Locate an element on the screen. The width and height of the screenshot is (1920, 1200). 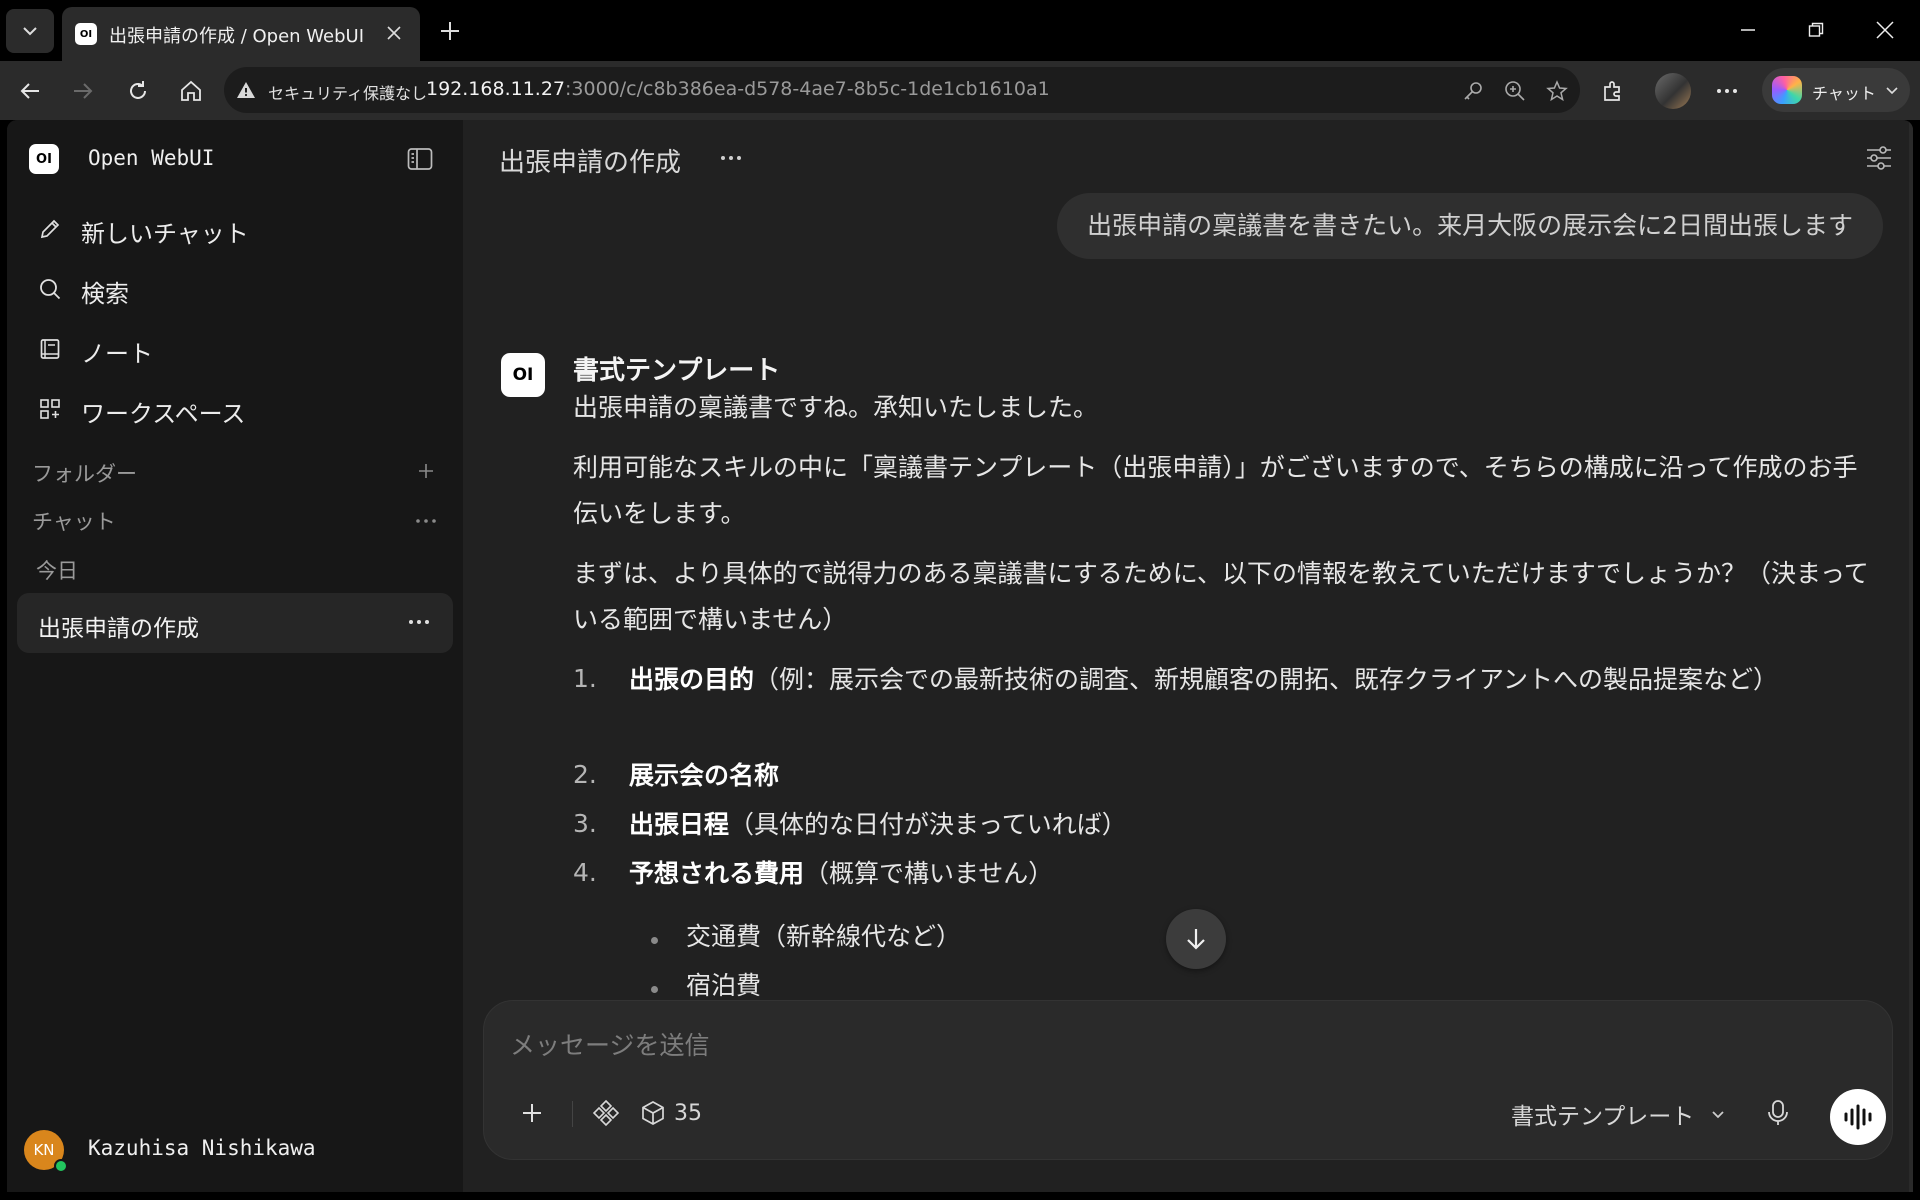
security-label: セキュリティ保護なし is located at coordinates (347, 92).